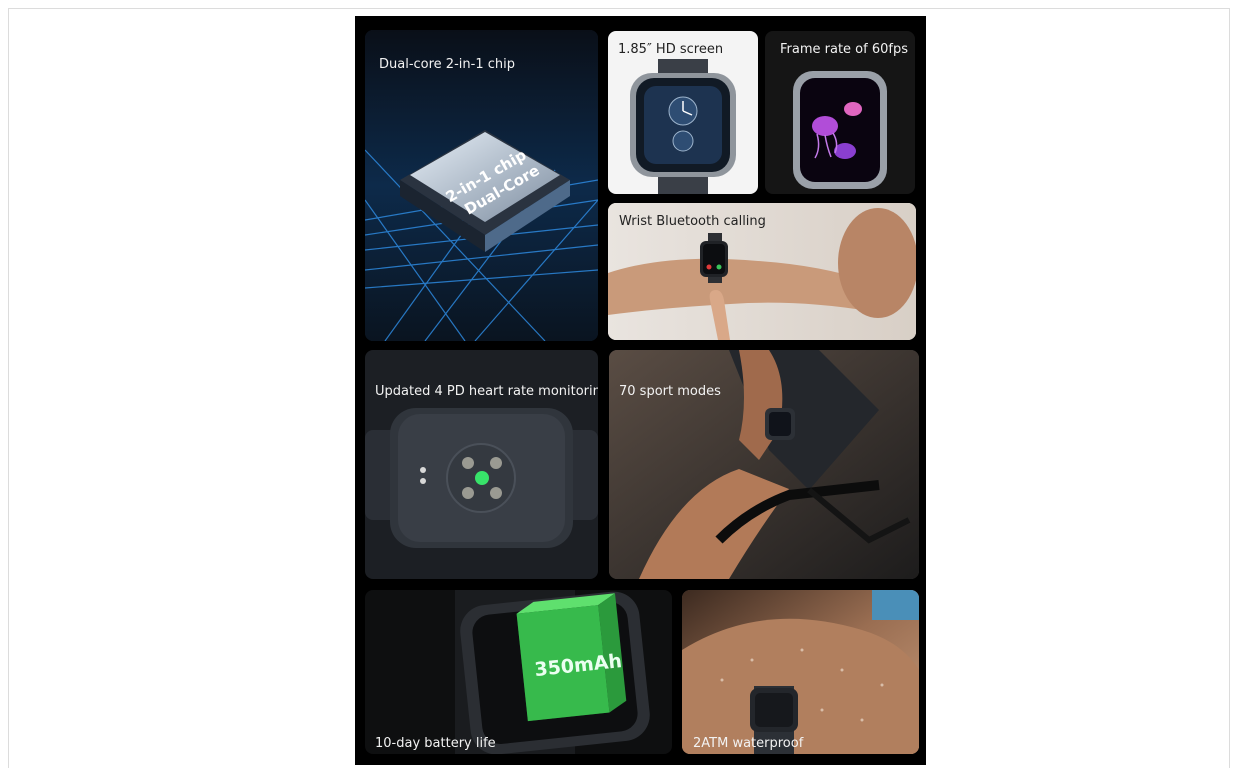 Image resolution: width=1239 pixels, height=771 pixels. I want to click on battery-panel: 350mAh 10-day battery life, so click(518, 672).